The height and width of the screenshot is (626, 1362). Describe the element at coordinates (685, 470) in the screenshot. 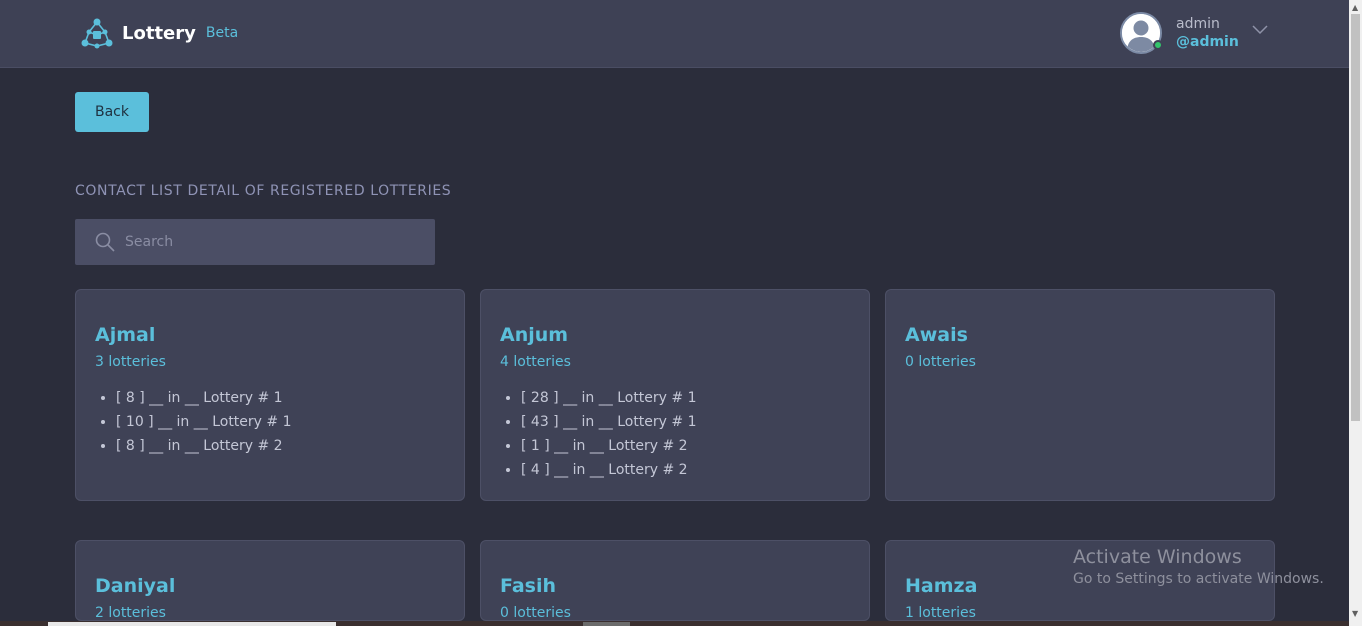

I see `list-item: [ 4 ] __ in __ Lottery # 2` at that location.